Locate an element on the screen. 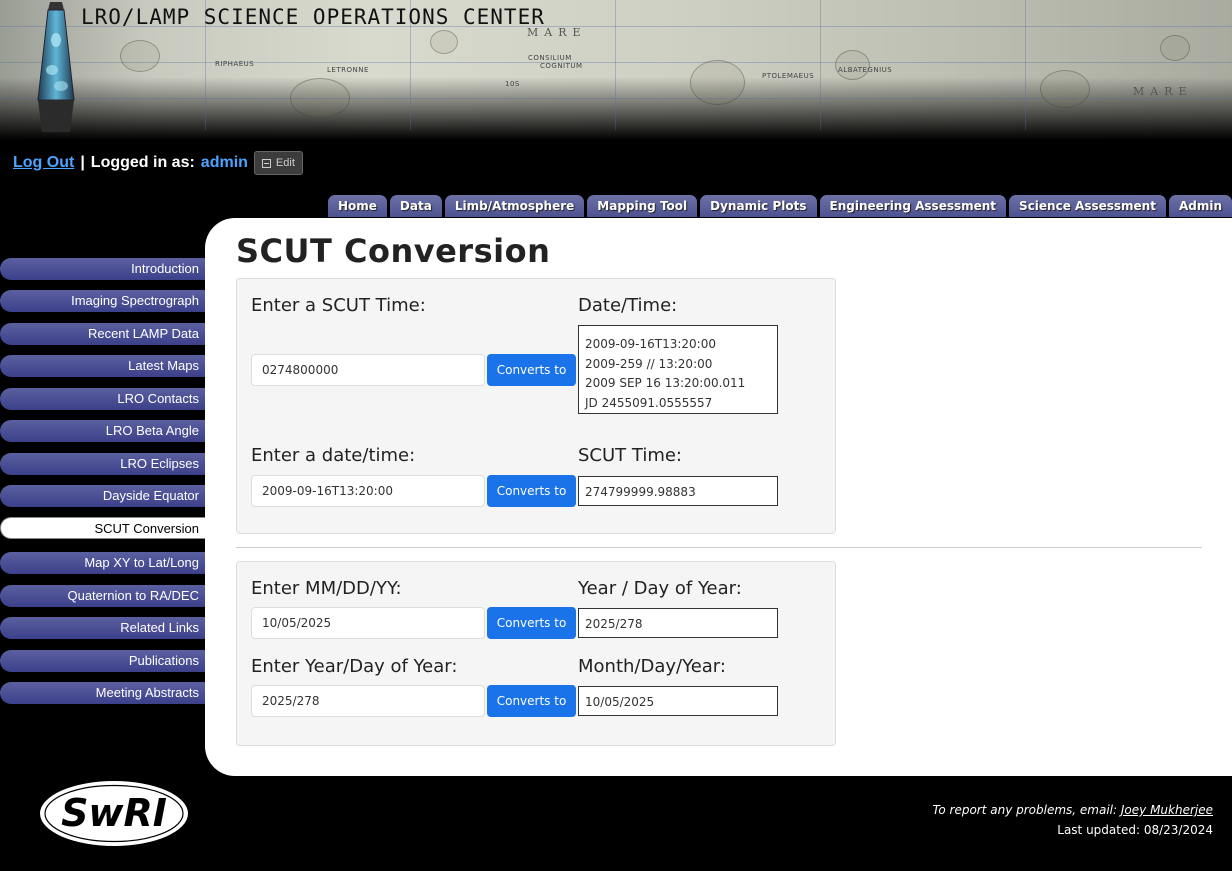  scut-time-output: 274799999.98883 is located at coordinates (678, 491).